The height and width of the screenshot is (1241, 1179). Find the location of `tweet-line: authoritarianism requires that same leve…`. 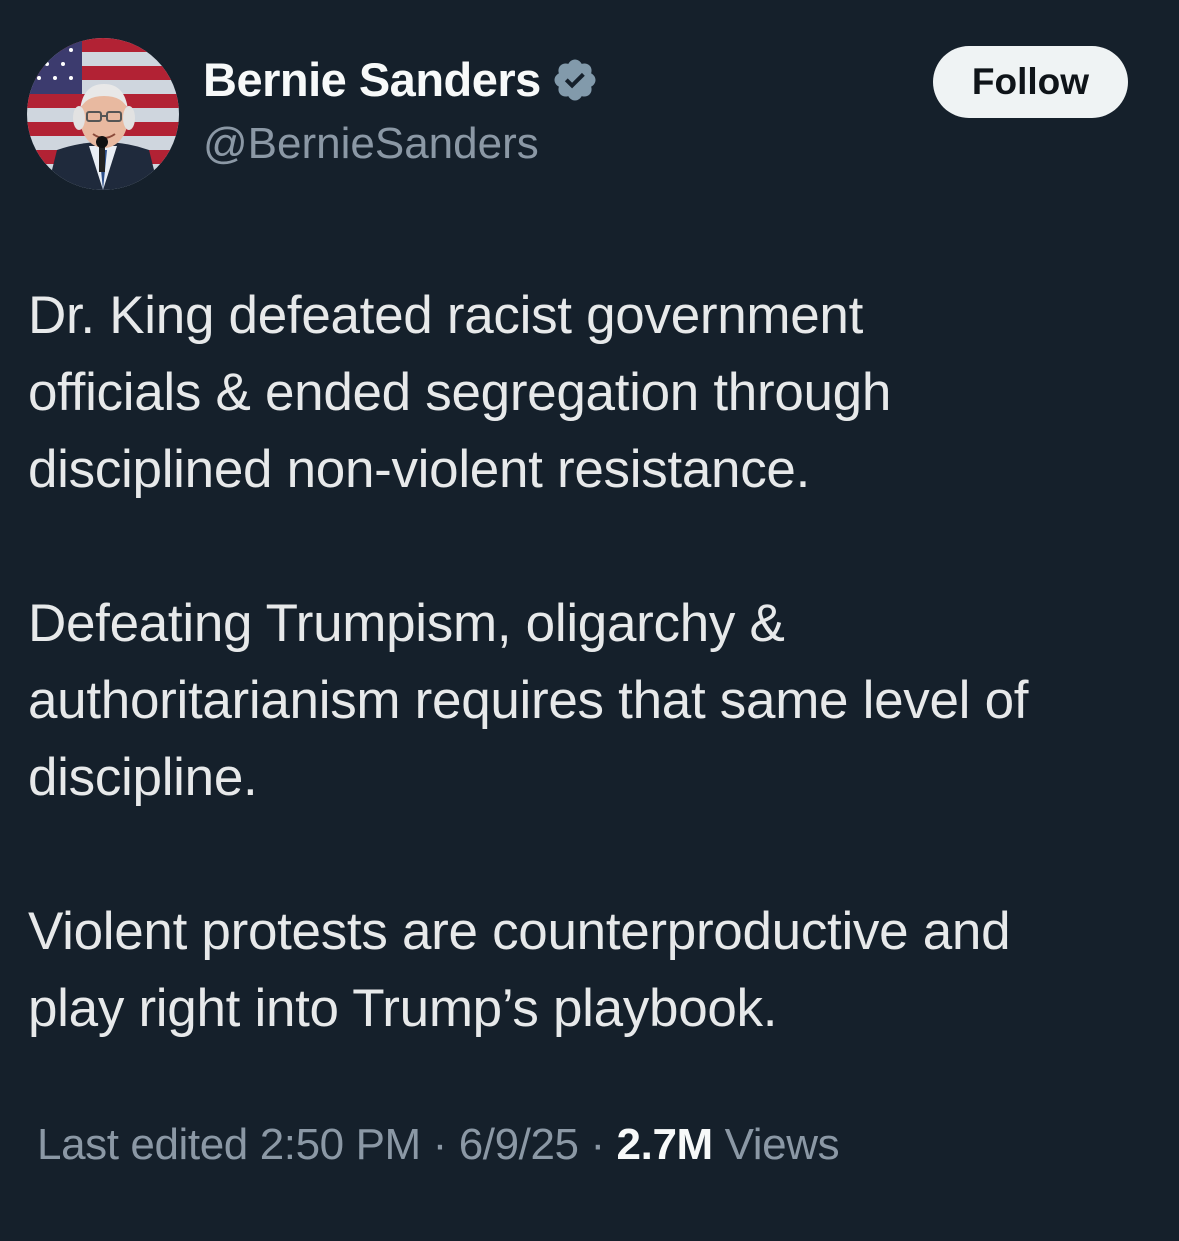

tweet-line: authoritarianism requires that same leve… is located at coordinates (528, 700).